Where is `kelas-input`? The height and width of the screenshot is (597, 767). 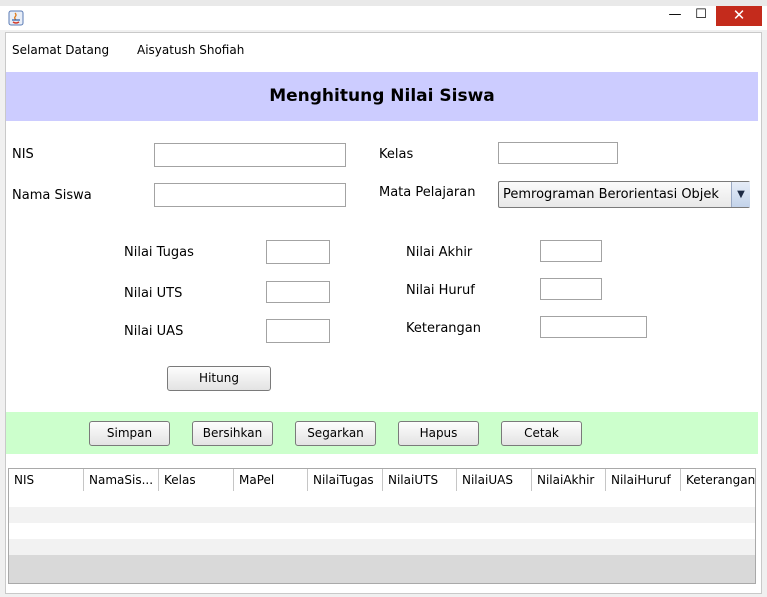
kelas-input is located at coordinates (558, 153).